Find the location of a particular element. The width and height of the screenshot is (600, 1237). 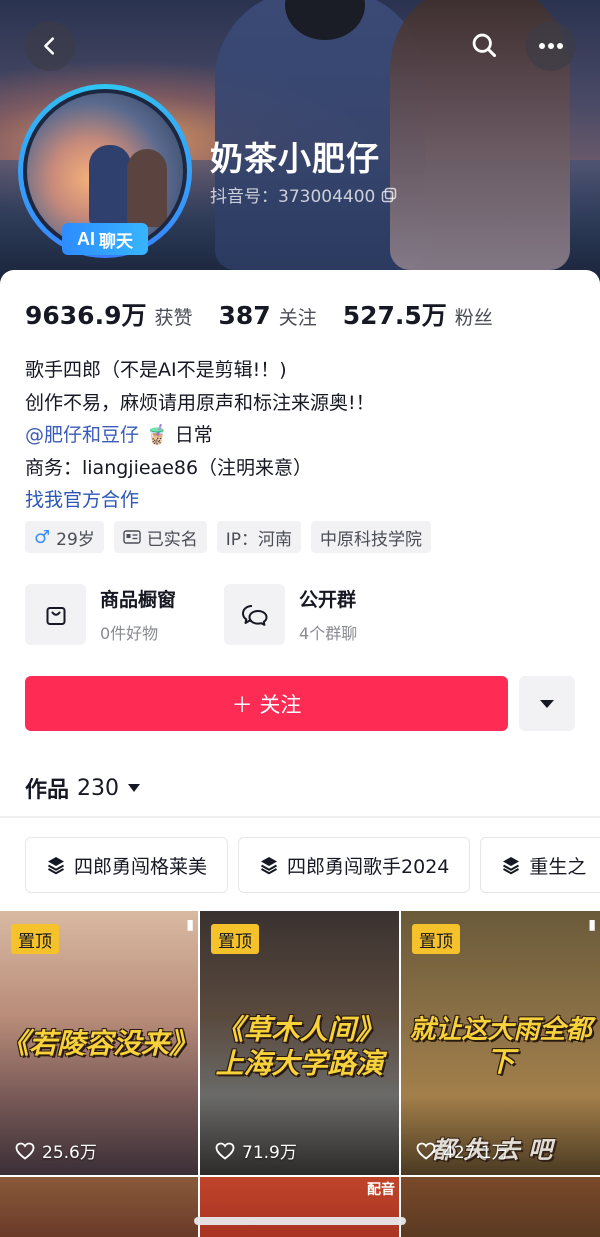

video-caption-line-1: 《草木人间》 is located at coordinates (299, 1029).